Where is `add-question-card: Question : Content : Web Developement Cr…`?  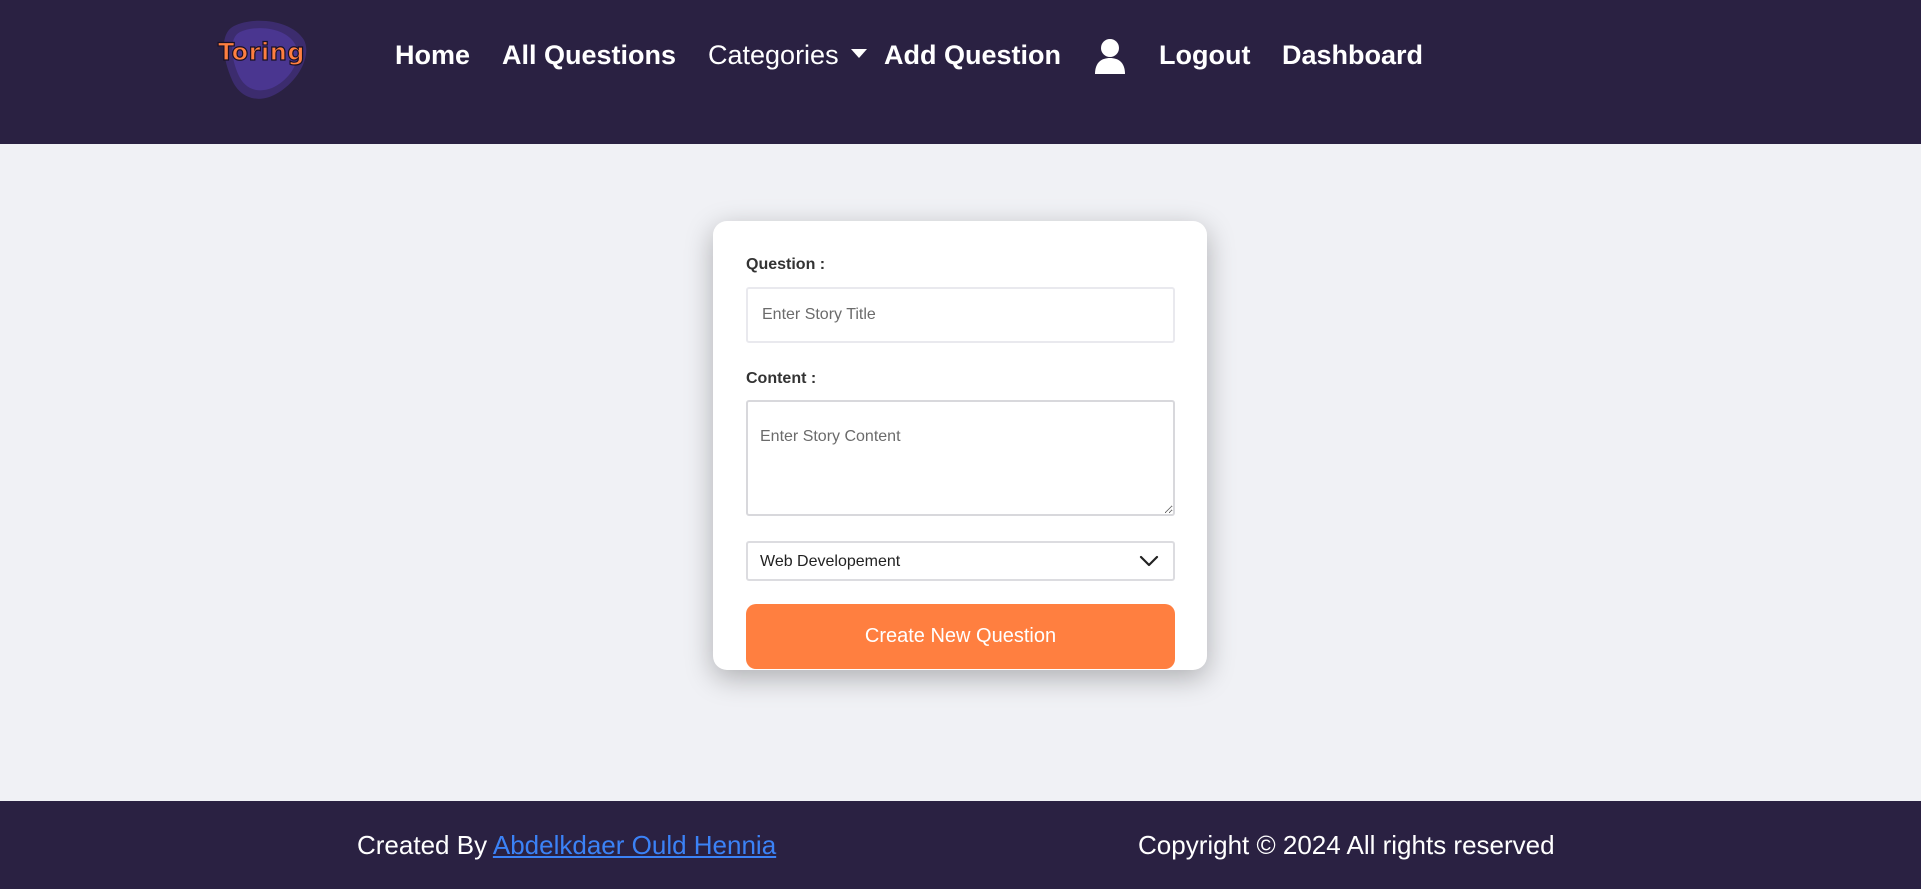
add-question-card: Question : Content : Web Developement Cr… is located at coordinates (960, 445).